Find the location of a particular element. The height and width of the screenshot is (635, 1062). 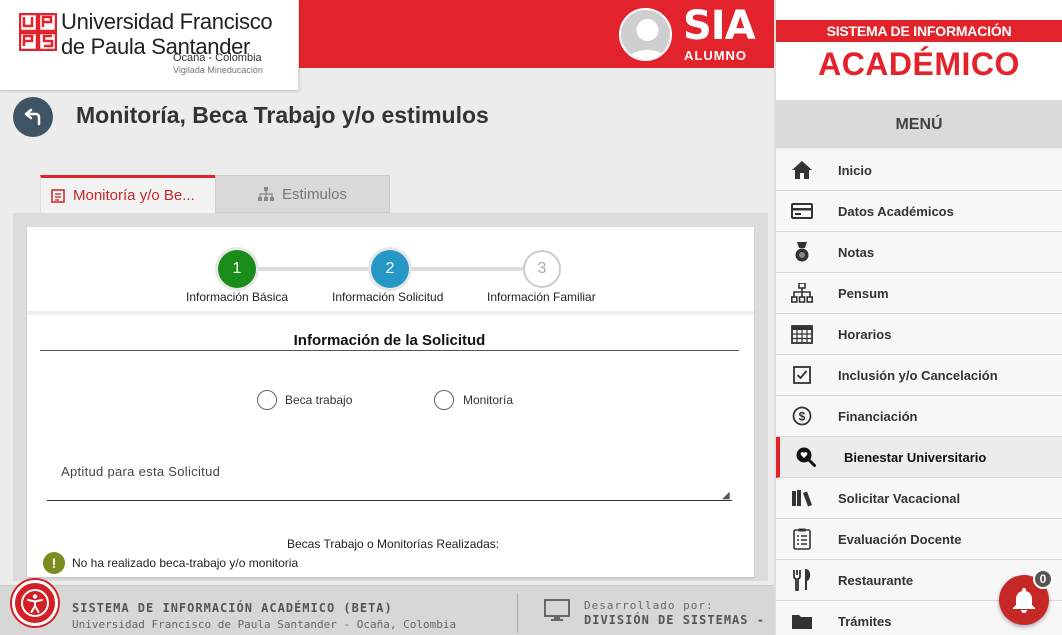

sidebar-item-inclusion-cancelacion: Inclusión y/o Cancelación is located at coordinates (919, 375).